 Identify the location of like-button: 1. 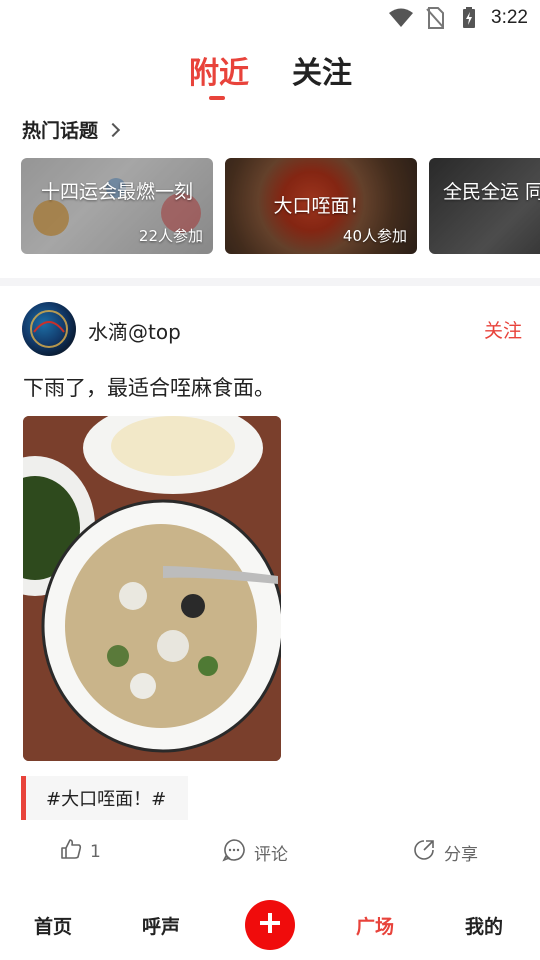
(80, 851).